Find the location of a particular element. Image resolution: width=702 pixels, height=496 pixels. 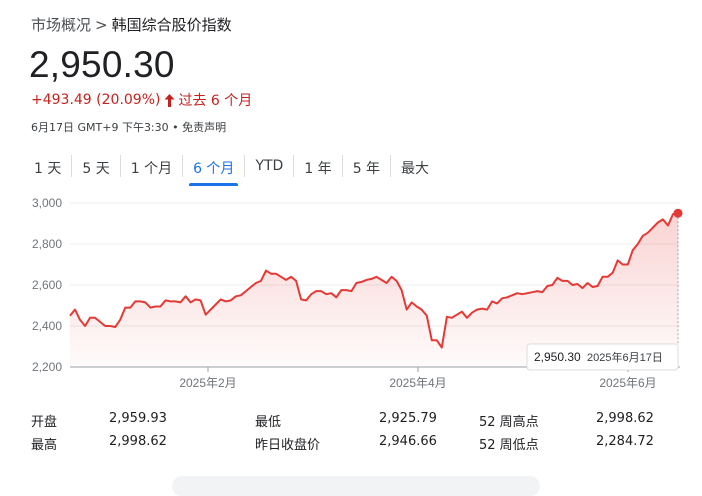

stat-52w-low-label: 52 周低点 is located at coordinates (509, 445).